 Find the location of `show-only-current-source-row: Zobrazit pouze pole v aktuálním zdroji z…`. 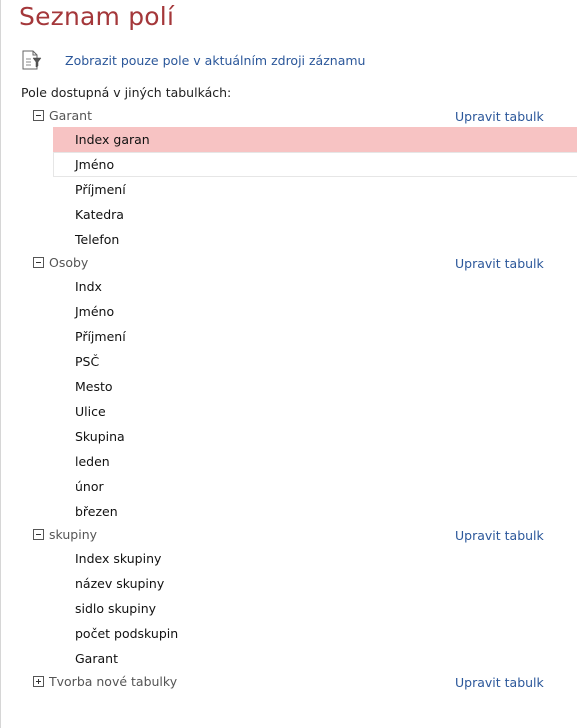

show-only-current-source-row: Zobrazit pouze pole v aktuálním zdroji z… is located at coordinates (193, 60).